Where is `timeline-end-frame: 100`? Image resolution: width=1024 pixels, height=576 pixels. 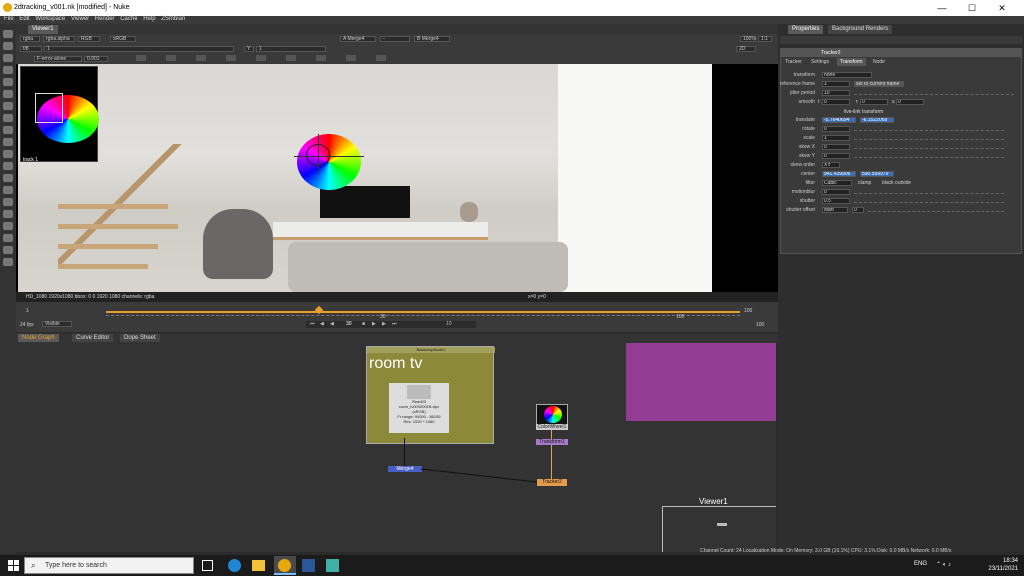 timeline-end-frame: 100 is located at coordinates (748, 311).